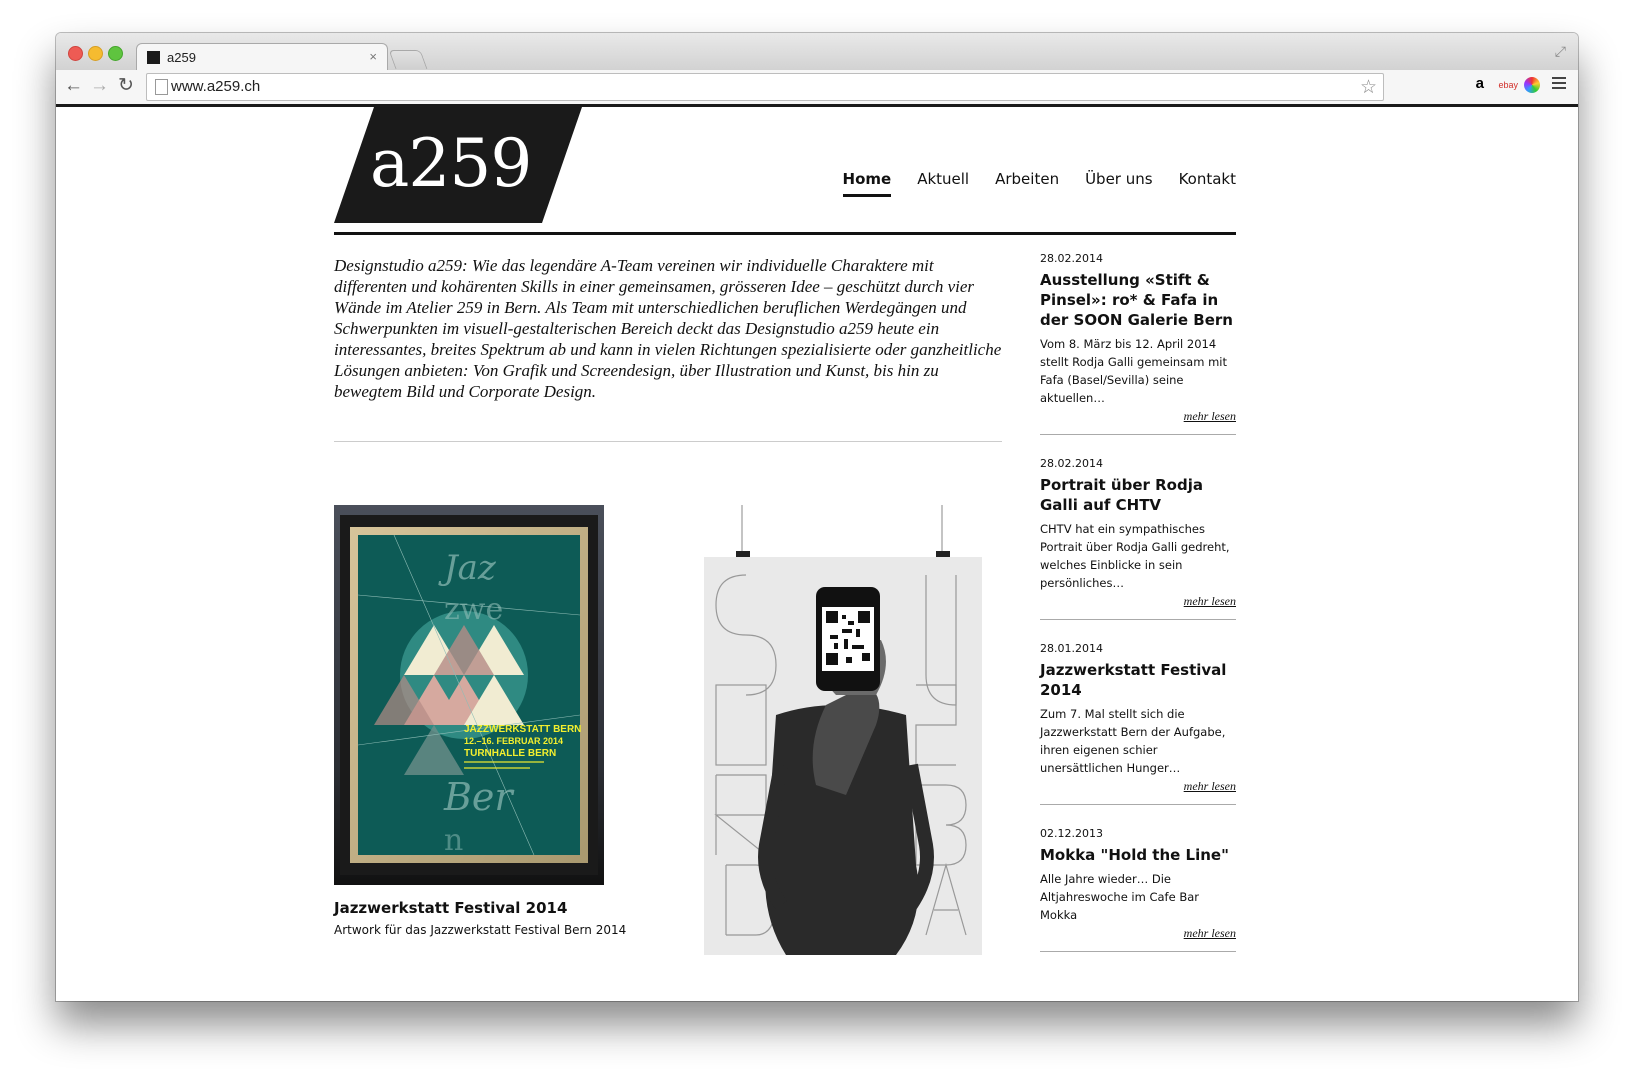  Describe the element at coordinates (513, 741) in the screenshot. I see `svg-text: 12.–16. FEBRUAR 2014` at that location.